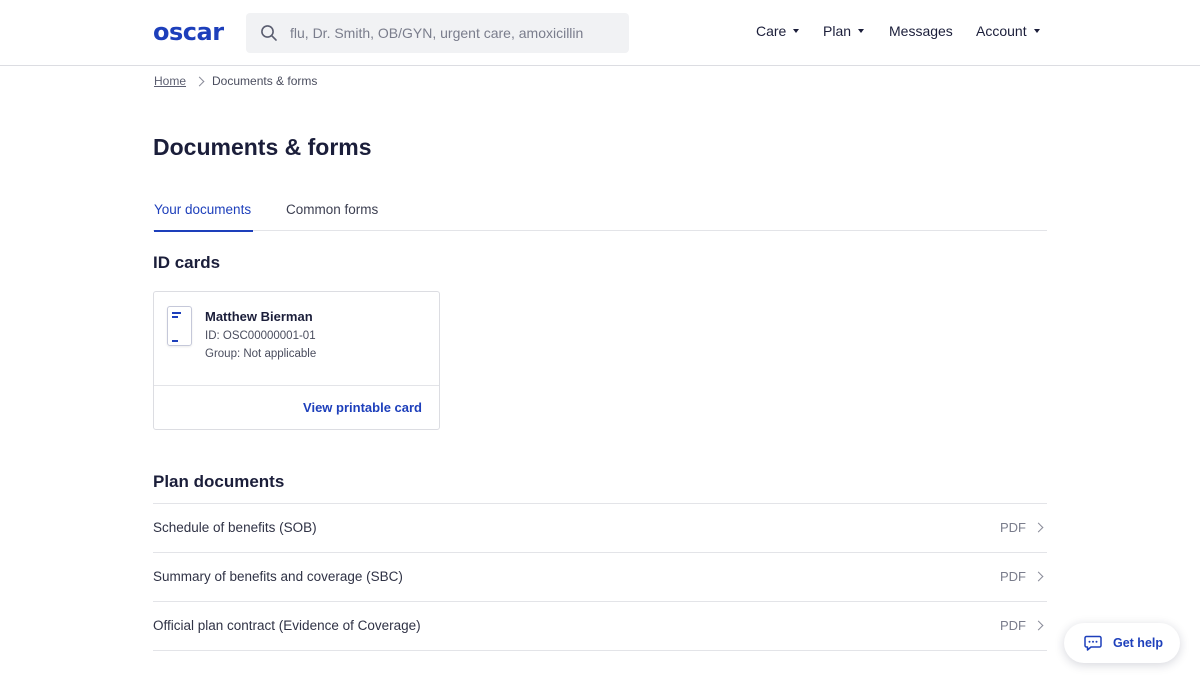 The width and height of the screenshot is (1200, 683). I want to click on oscar-logo: oscar, so click(188, 32).